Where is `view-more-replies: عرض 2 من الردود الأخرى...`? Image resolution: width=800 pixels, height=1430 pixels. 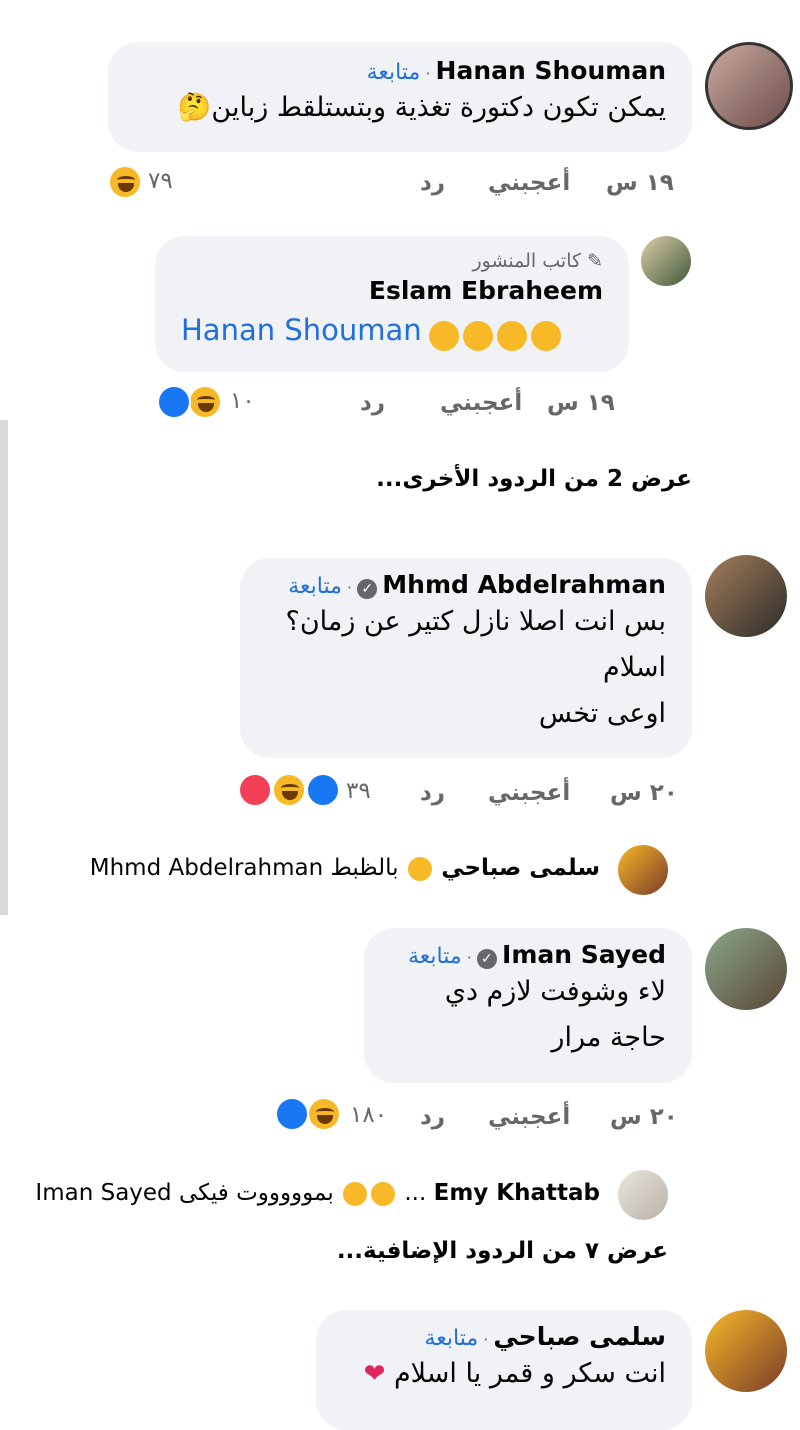 view-more-replies: عرض 2 من الردود الأخرى... is located at coordinates (534, 479).